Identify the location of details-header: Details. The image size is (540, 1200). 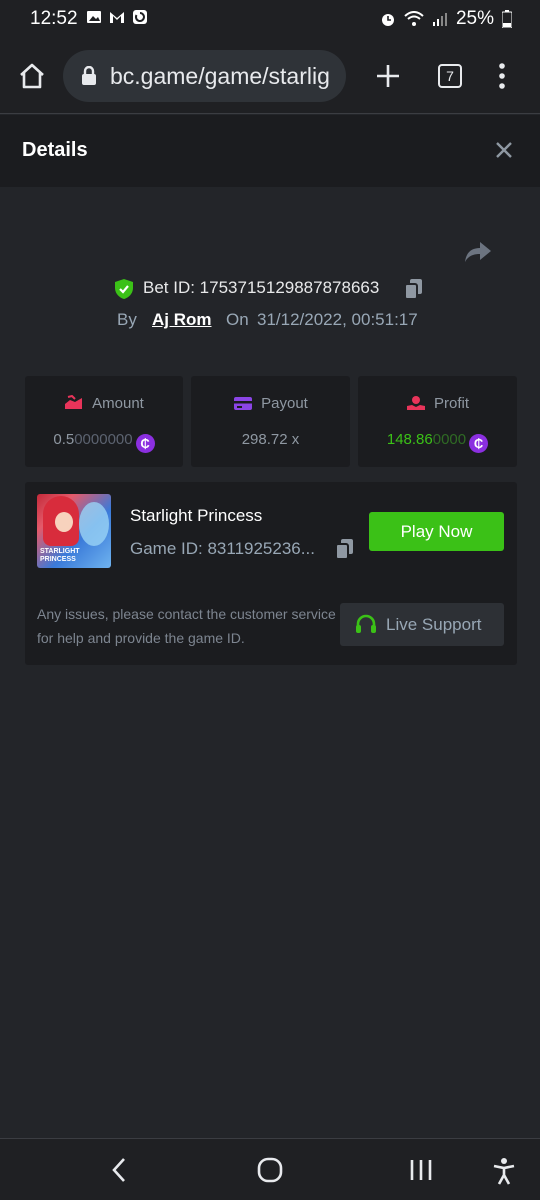
(270, 151).